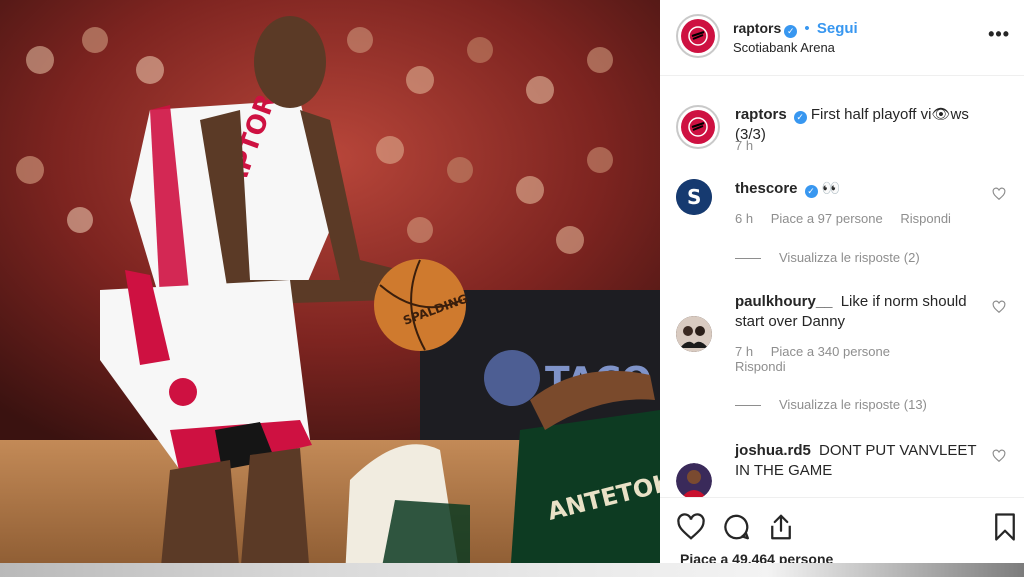 This screenshot has height=577, width=1024. Describe the element at coordinates (837, 28) in the screenshot. I see `follow-button: Segui` at that location.